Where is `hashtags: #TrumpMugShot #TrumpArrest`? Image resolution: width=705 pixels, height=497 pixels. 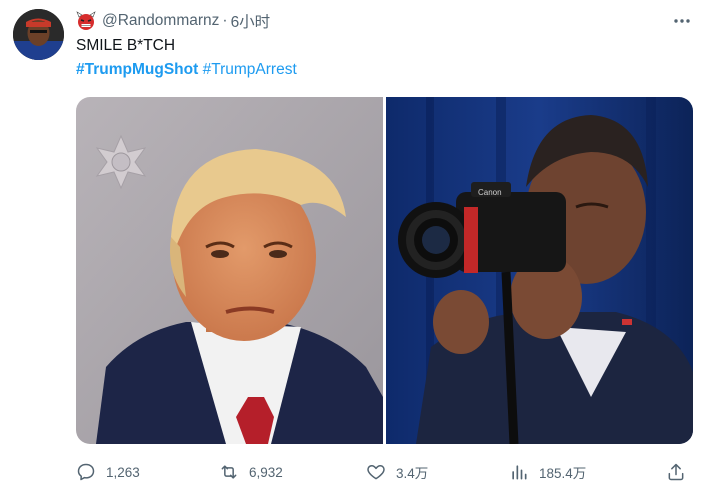 hashtags: #TrumpMugShot #TrumpArrest is located at coordinates (186, 70).